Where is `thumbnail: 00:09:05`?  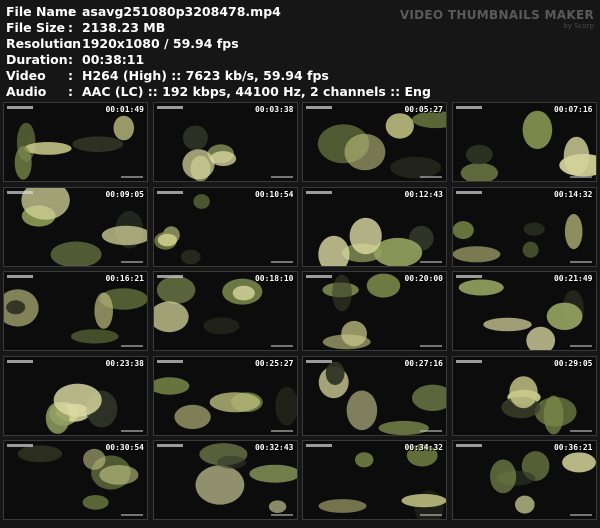 thumbnail: 00:09:05 is located at coordinates (75, 226).